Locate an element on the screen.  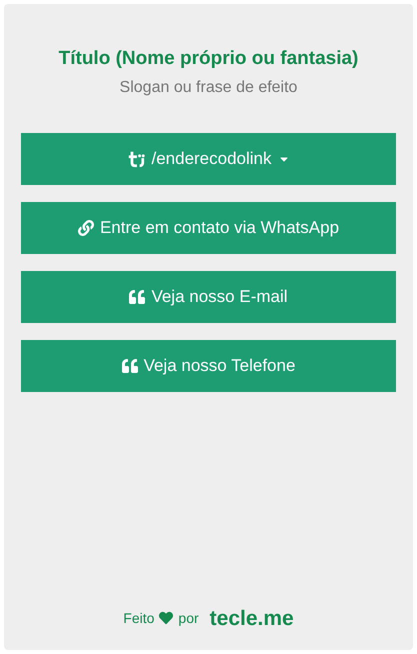
heart-icon is located at coordinates (166, 618).